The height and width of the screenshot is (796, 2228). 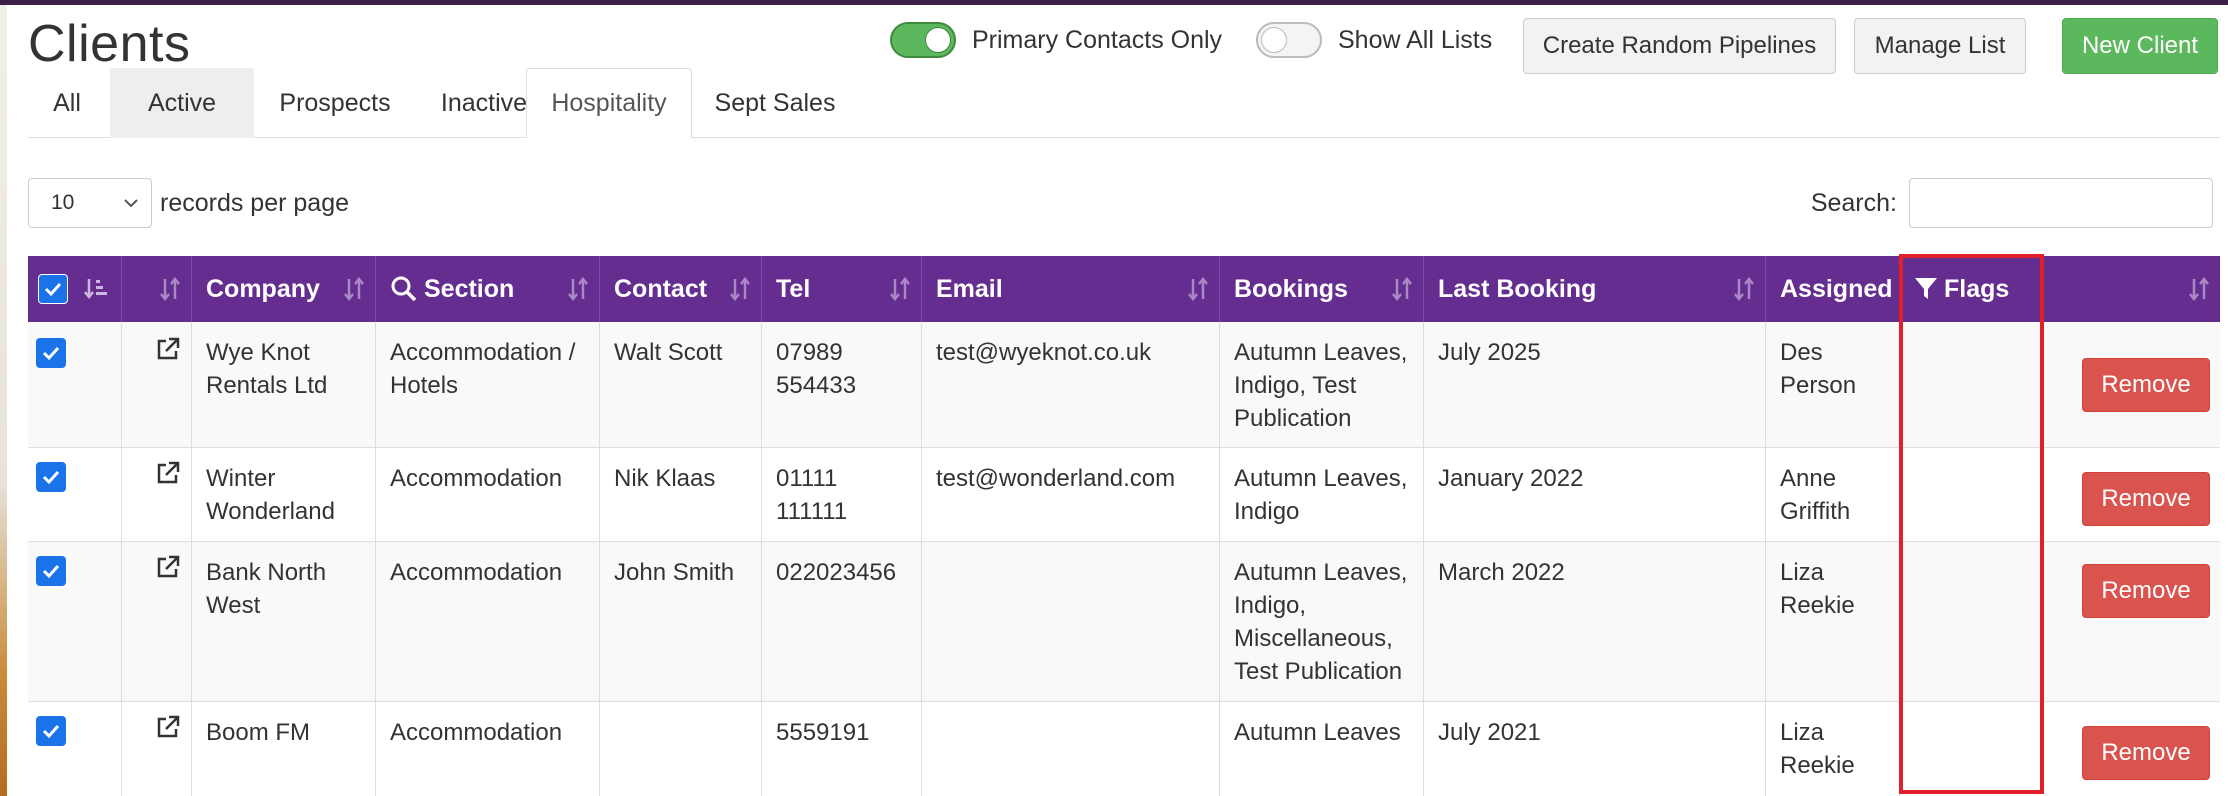 I want to click on header-company: Company, so click(x=284, y=289).